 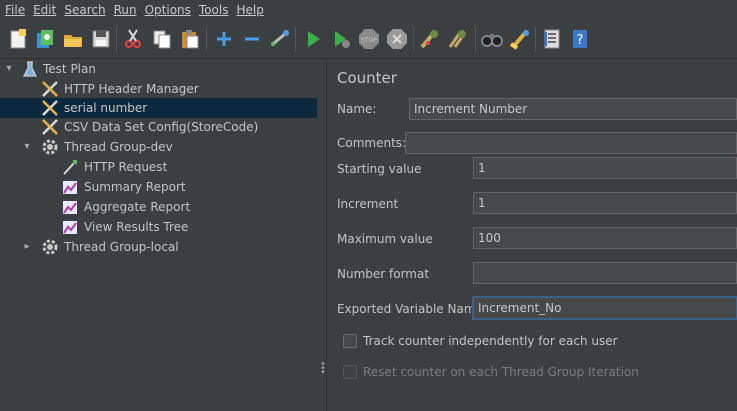 I want to click on tree-item-label: Thread Group-local, so click(x=121, y=247).